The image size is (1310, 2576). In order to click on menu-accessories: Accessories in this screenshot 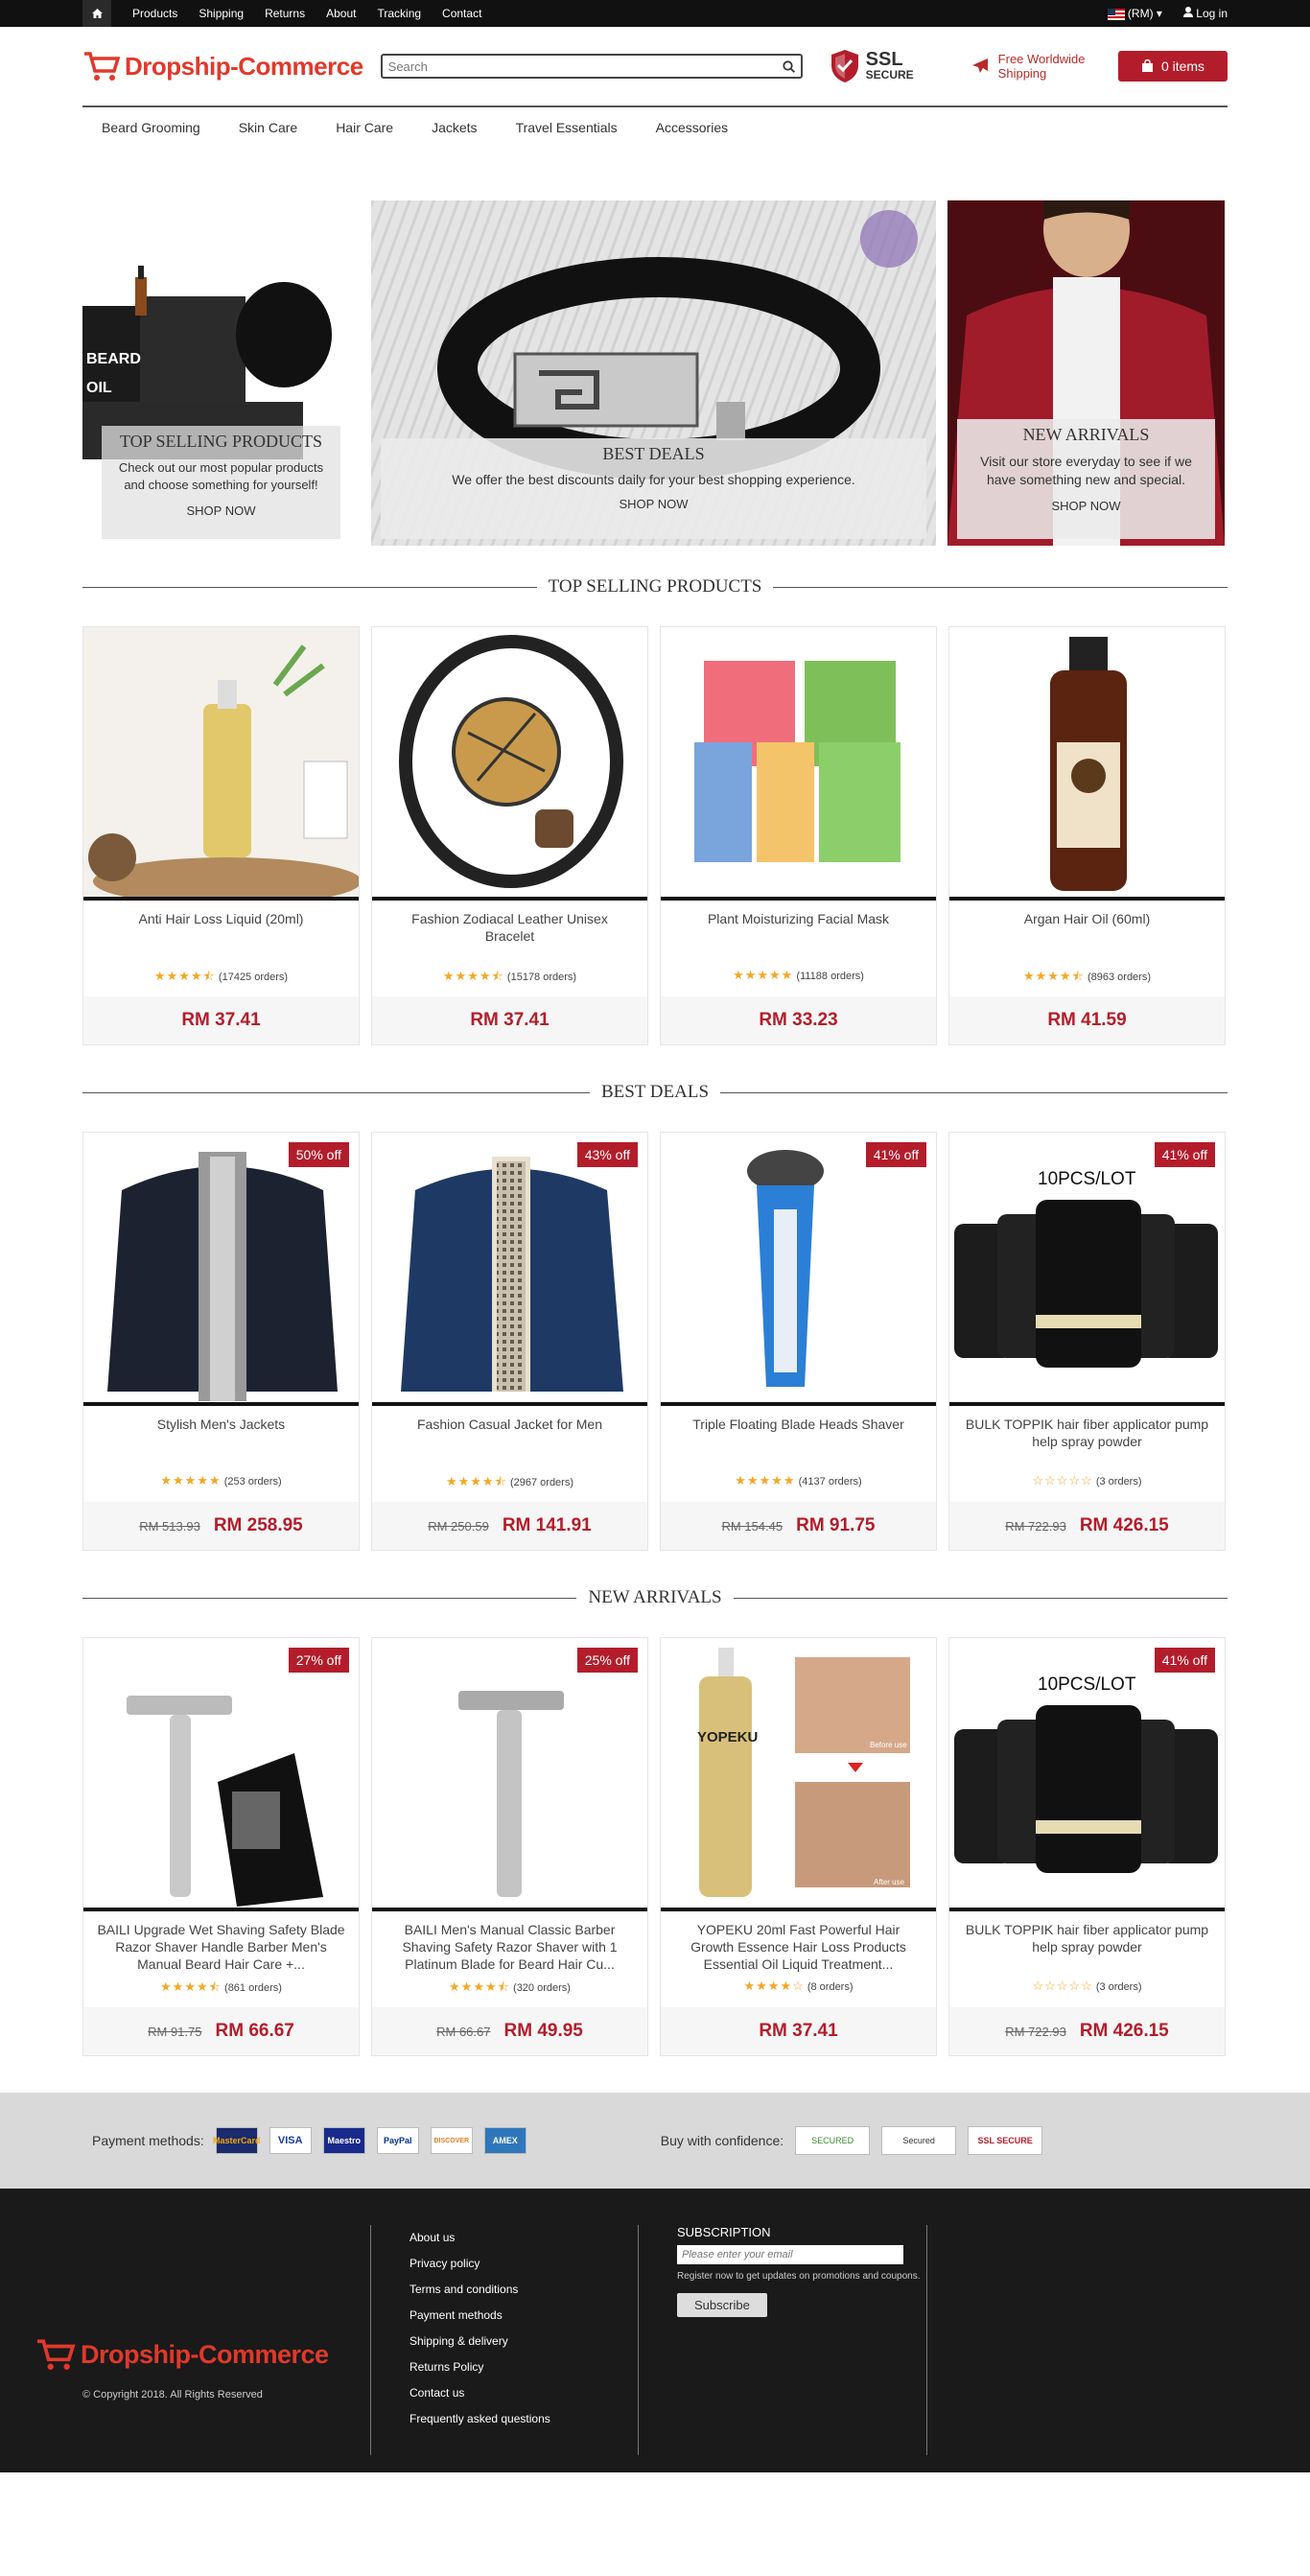, I will do `click(692, 127)`.